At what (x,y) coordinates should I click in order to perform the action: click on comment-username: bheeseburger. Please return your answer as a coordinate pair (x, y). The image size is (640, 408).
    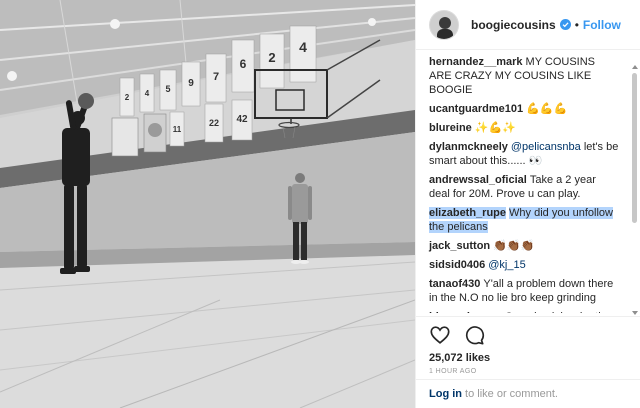
    Looking at the image, I should click on (465, 312).